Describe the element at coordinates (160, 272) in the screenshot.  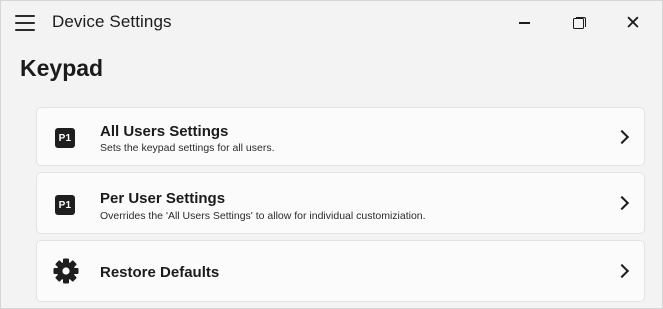
I see `card-title: Restore Defaults` at that location.